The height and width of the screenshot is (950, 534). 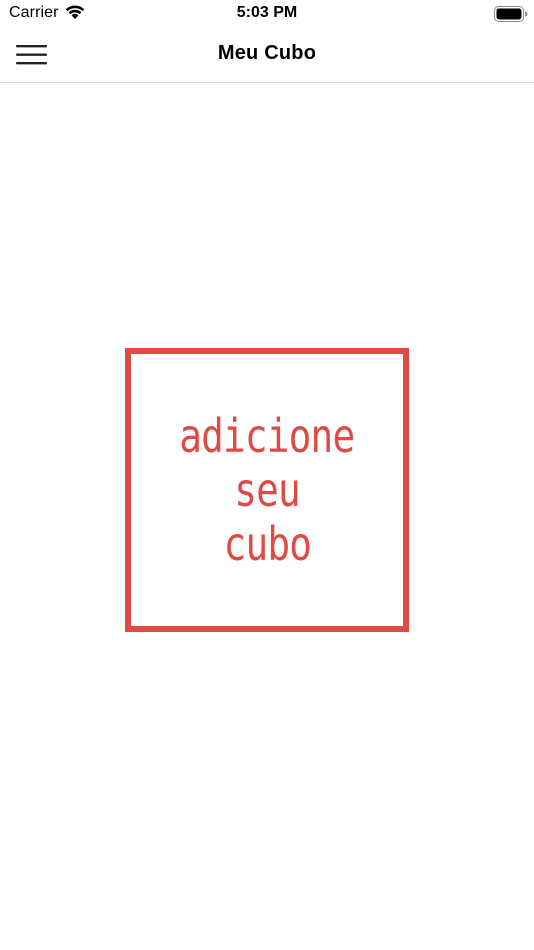 I want to click on status-bar: Carrier 5:03 PM, so click(x=267, y=14).